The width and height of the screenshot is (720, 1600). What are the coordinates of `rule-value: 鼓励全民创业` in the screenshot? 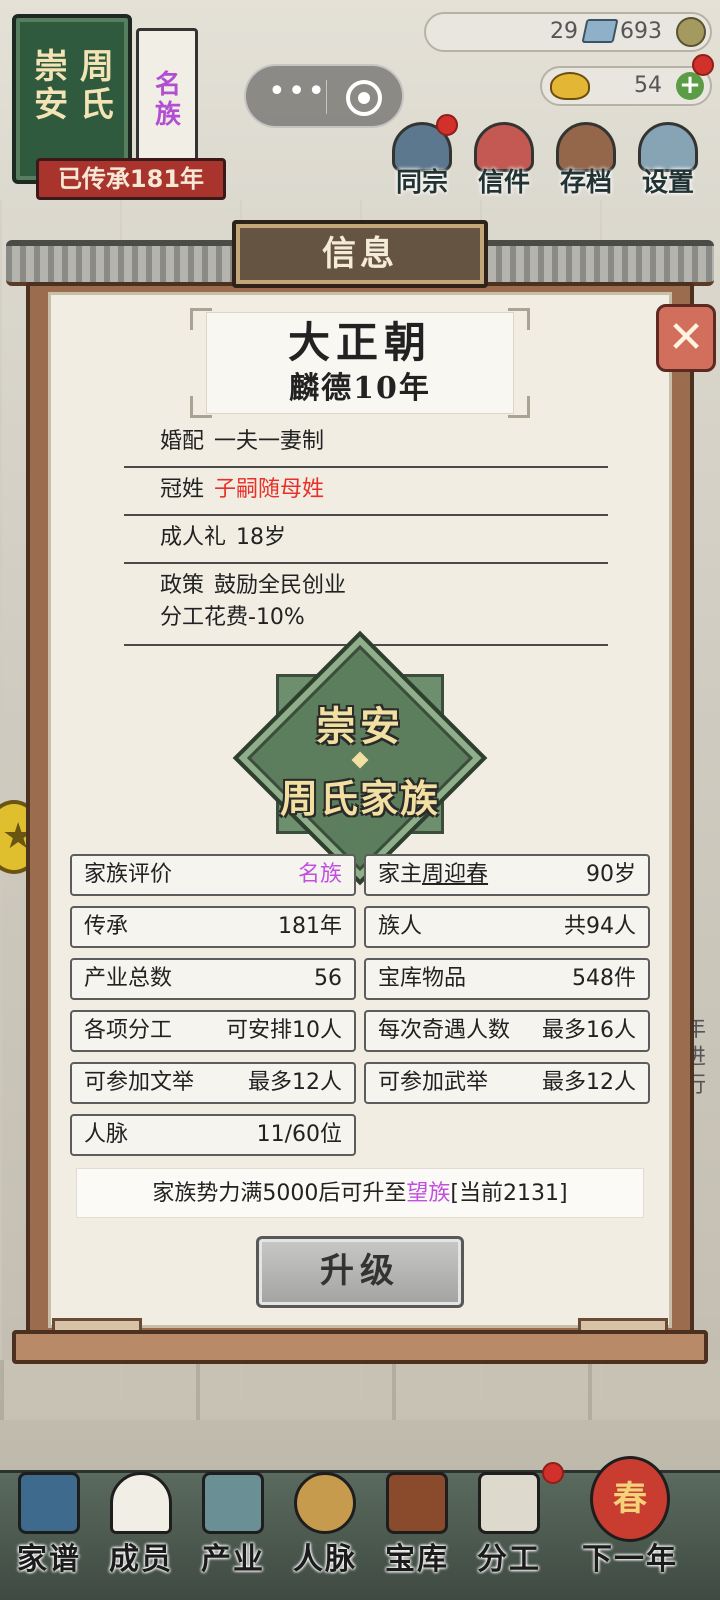 It's located at (280, 585).